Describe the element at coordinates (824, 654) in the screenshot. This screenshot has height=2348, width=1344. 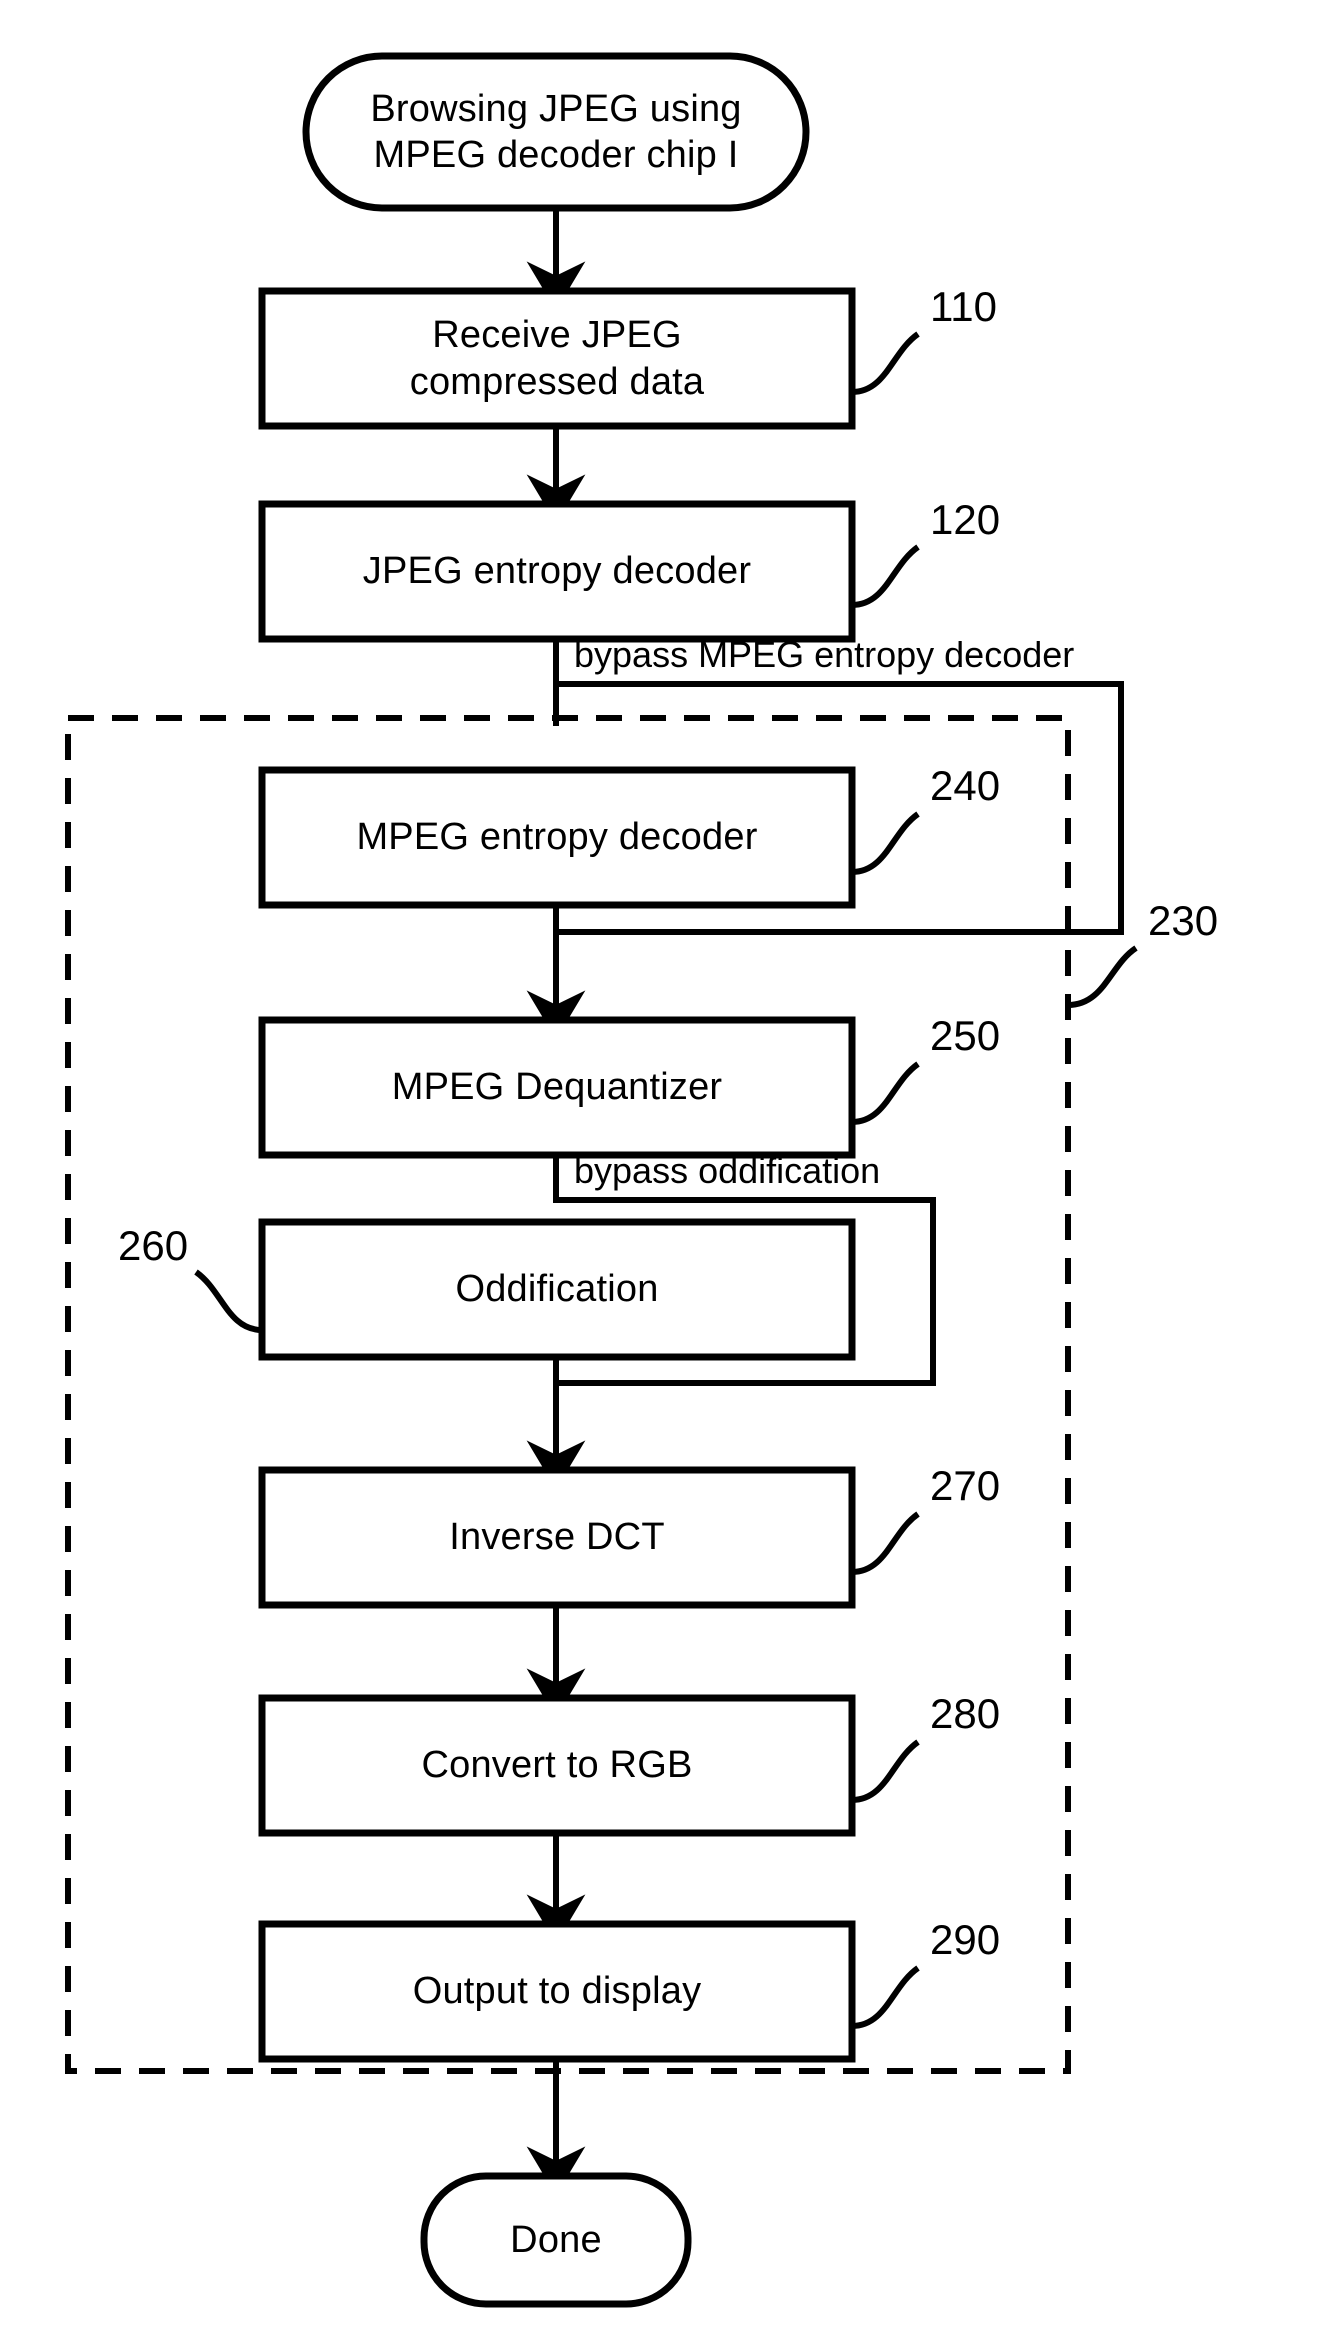
I see `edge-label-bypass-mpeg-entropy-decoder: bypass MPEG entropy decoder` at that location.